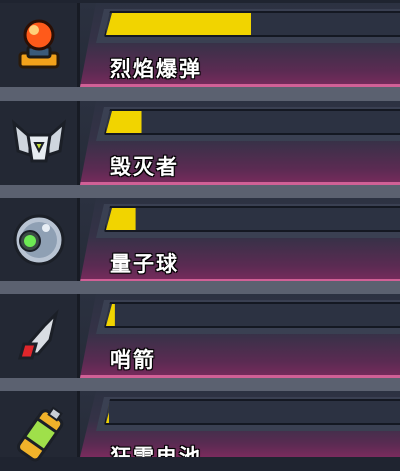  What do you see at coordinates (144, 264) in the screenshot?
I see `weapon-name: 量子球` at bounding box center [144, 264].